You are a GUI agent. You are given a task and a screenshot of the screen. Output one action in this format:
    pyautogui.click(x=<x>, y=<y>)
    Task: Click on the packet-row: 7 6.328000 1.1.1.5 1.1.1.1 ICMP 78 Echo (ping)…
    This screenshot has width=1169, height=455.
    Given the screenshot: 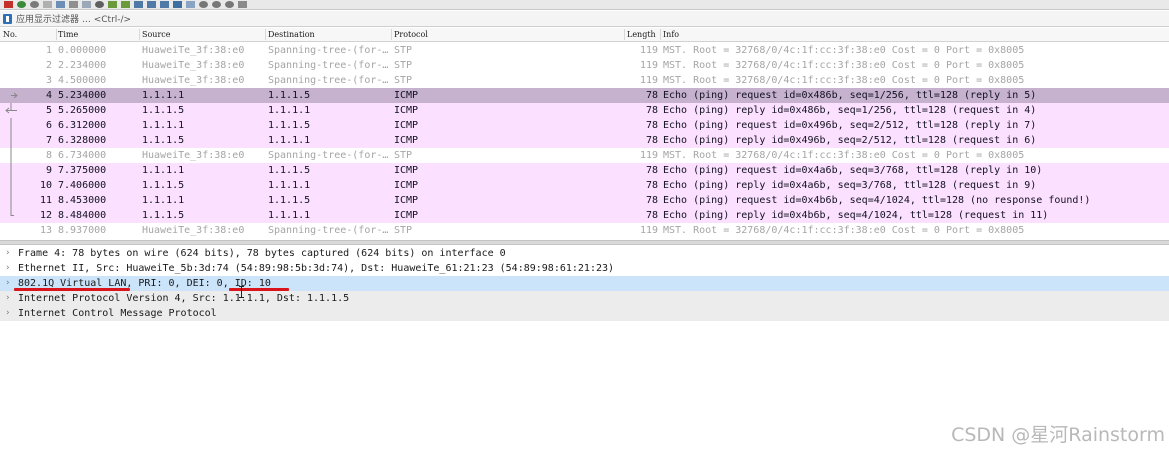 What is the action you would take?
    pyautogui.click(x=584, y=140)
    